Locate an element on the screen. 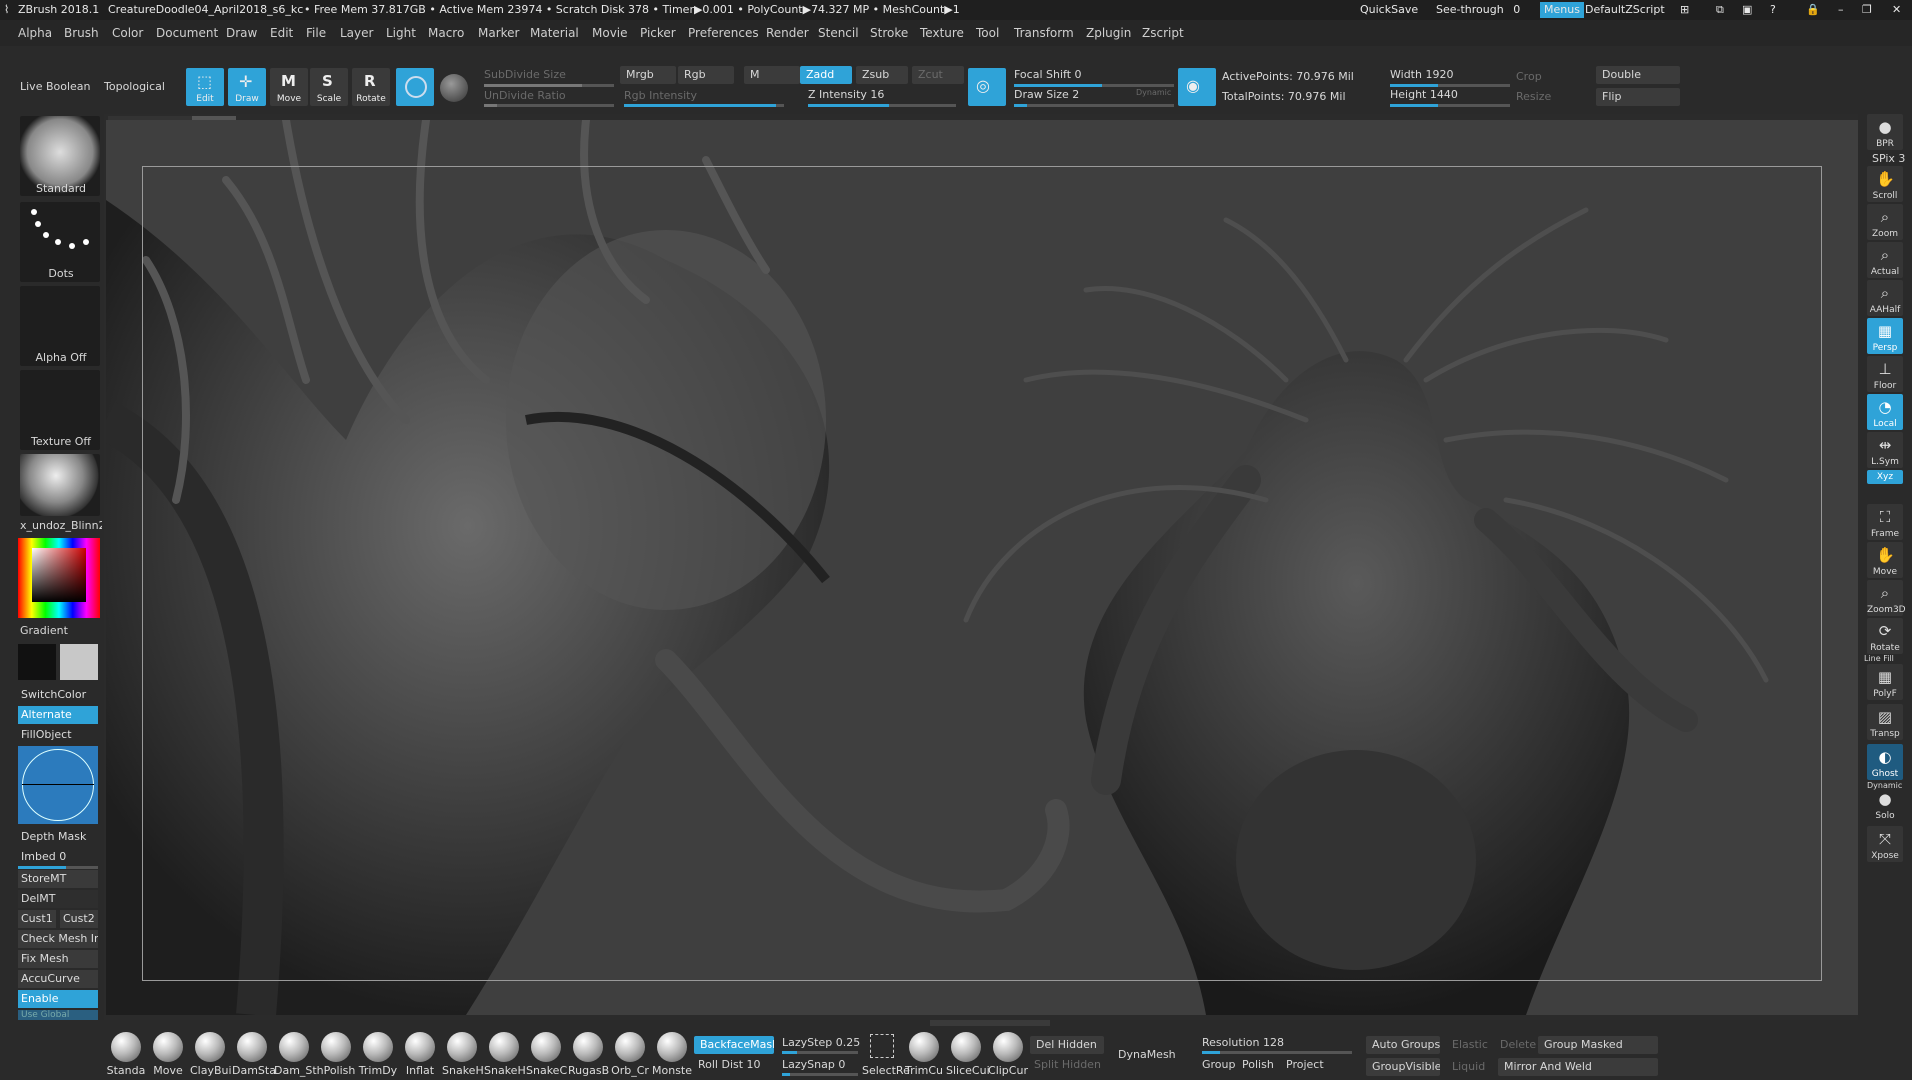 Image resolution: width=1912 pixels, height=1080 pixels. clipcurve-button: ClipCur is located at coordinates (1008, 1054).